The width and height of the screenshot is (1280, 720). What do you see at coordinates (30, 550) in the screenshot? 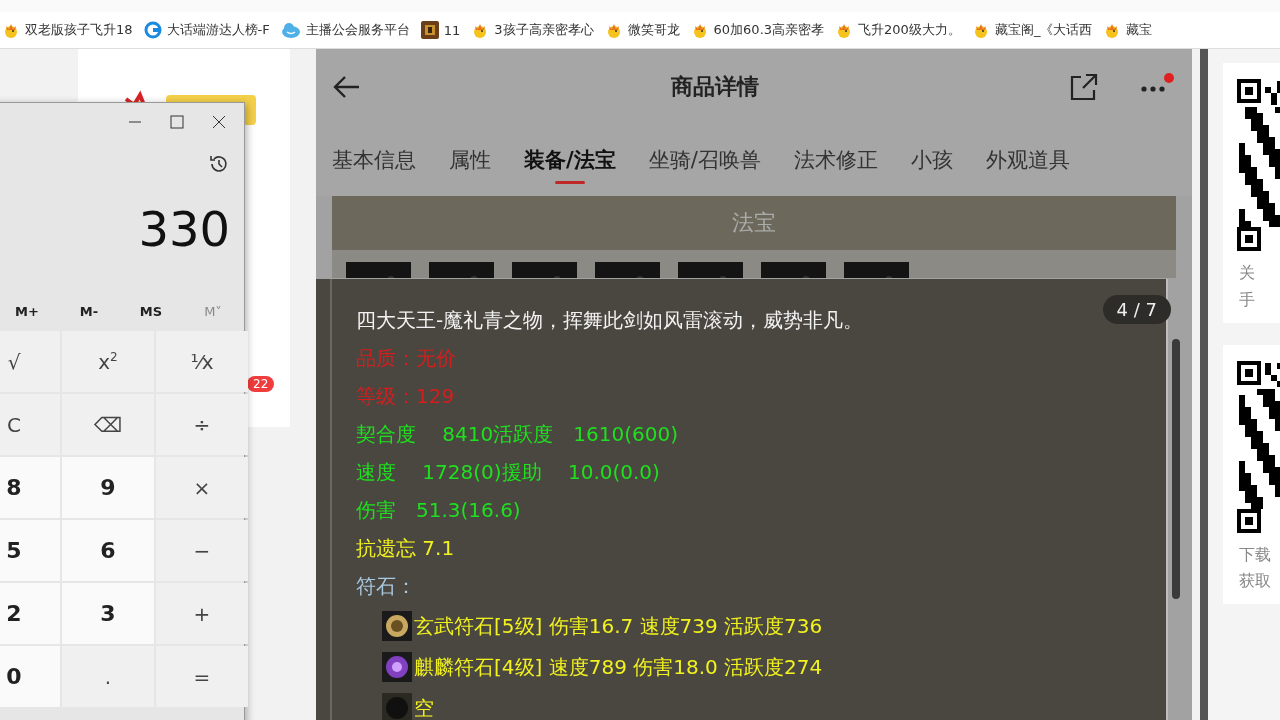
I see `calculator-key: 5` at bounding box center [30, 550].